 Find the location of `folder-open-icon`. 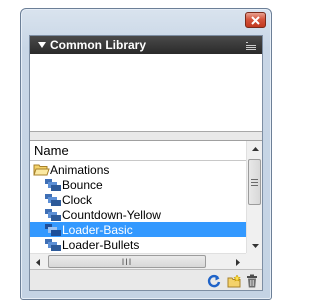

folder-open-icon is located at coordinates (41, 170).